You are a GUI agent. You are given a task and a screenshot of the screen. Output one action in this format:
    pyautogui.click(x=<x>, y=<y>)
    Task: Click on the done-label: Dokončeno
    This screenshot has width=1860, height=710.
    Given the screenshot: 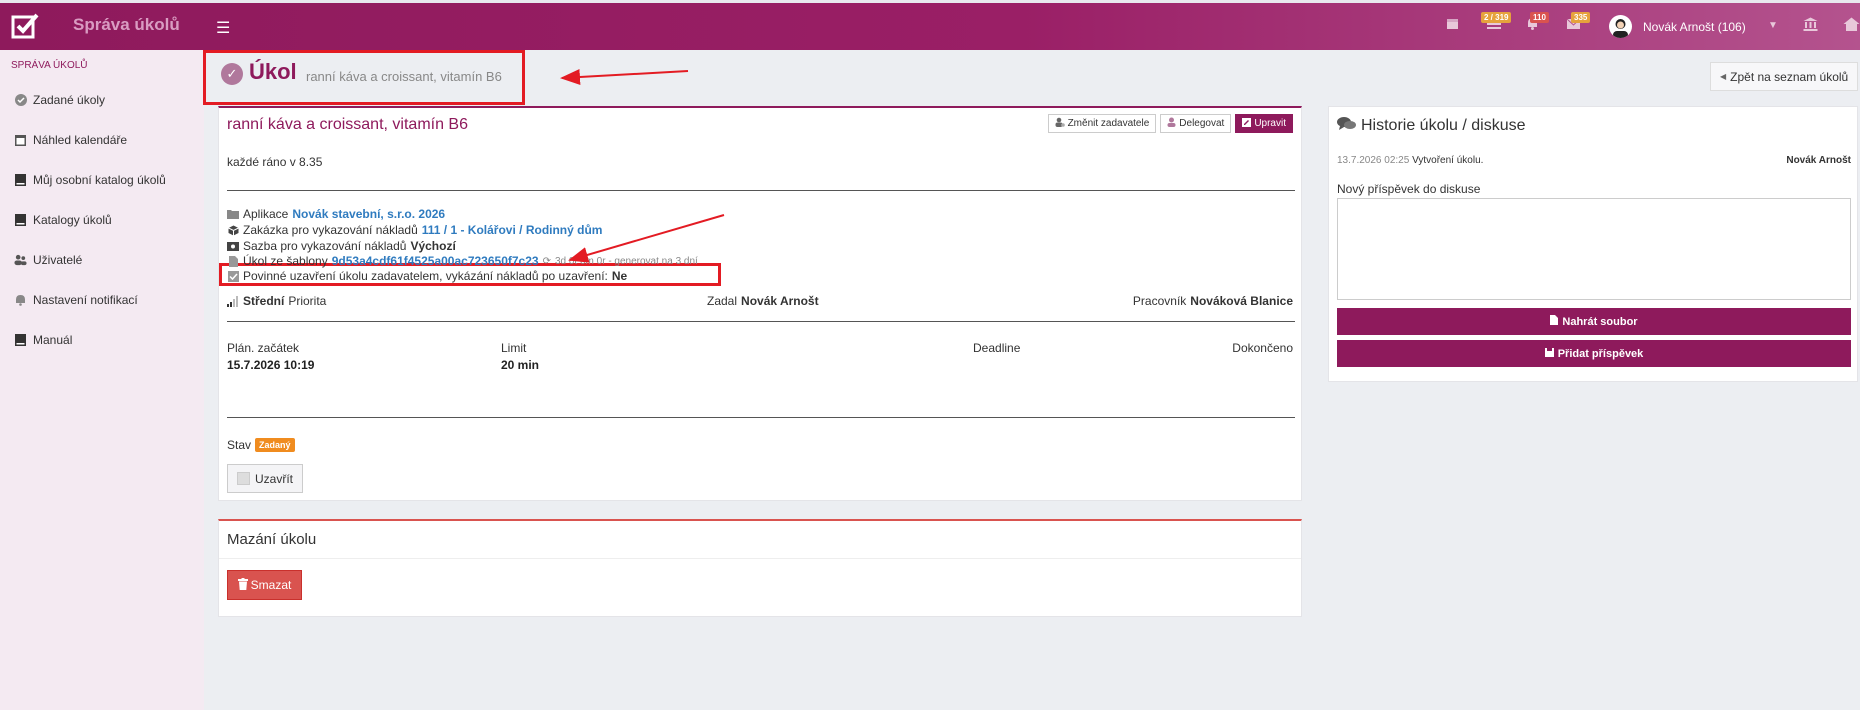 What is the action you would take?
    pyautogui.click(x=1262, y=348)
    